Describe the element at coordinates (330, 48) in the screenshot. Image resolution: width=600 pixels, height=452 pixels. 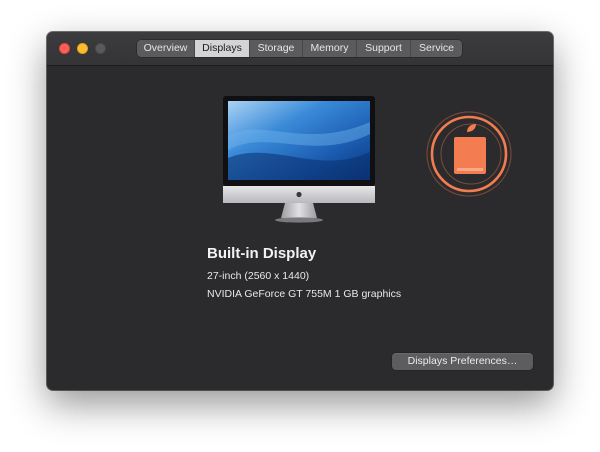
I see `tab-memory: Memory` at that location.